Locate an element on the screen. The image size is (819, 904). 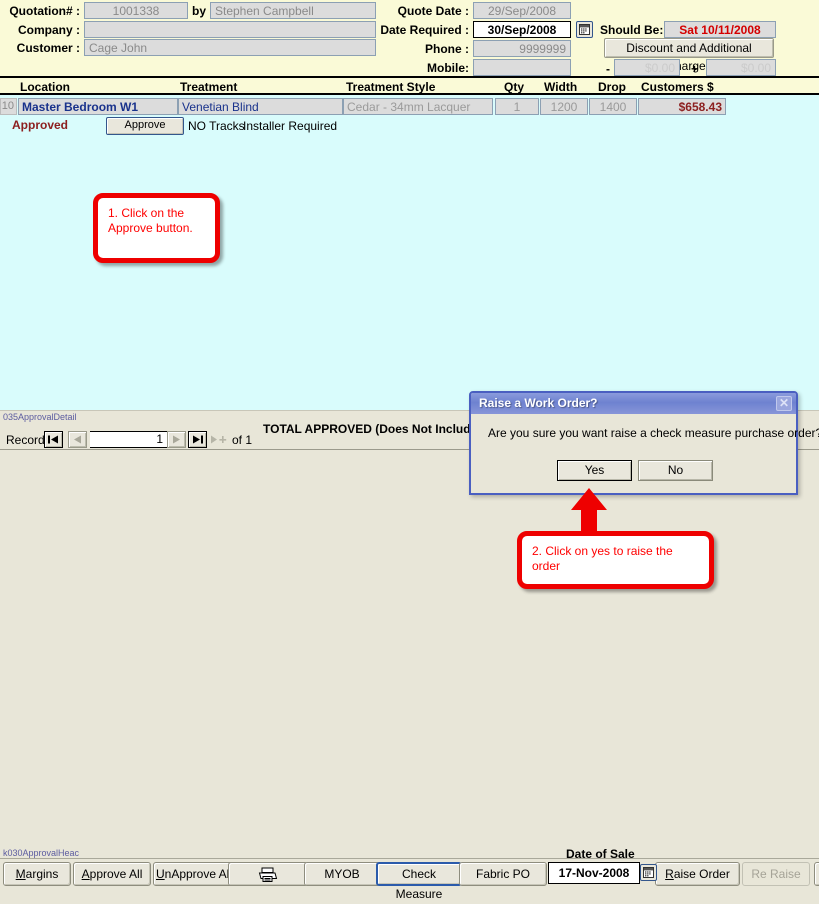
fabric-po-button: Fabric PO is located at coordinates (503, 874).